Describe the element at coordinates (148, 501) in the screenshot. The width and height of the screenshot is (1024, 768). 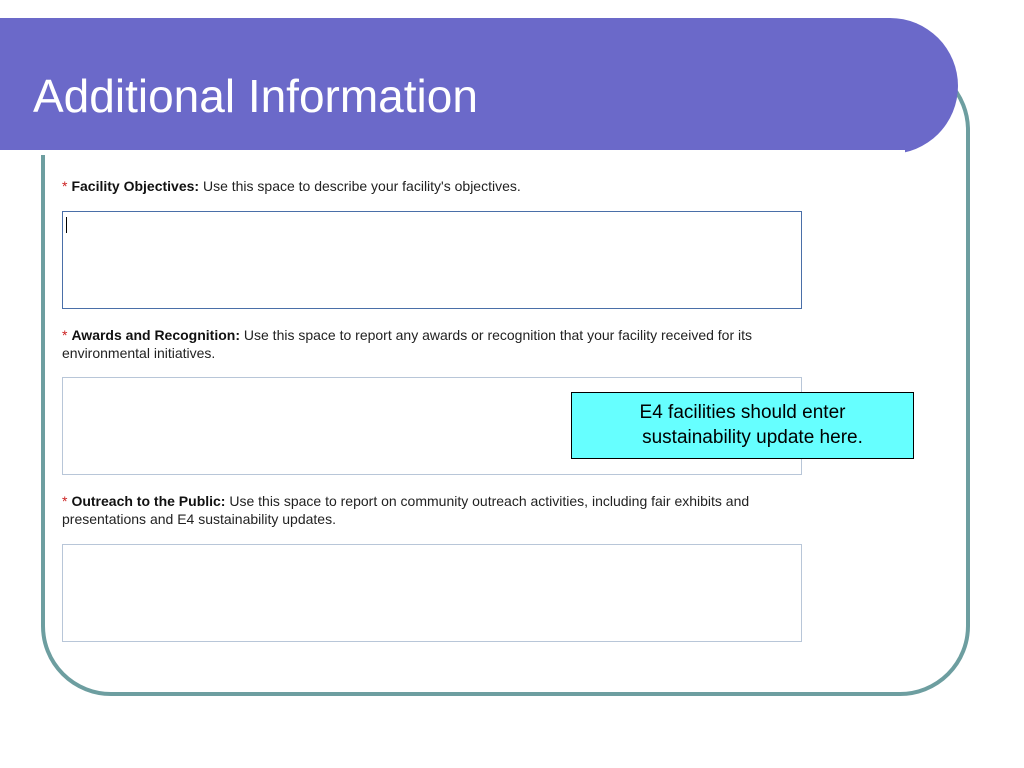
I see `outreach-public-label-title: Outreach to the Public:` at that location.